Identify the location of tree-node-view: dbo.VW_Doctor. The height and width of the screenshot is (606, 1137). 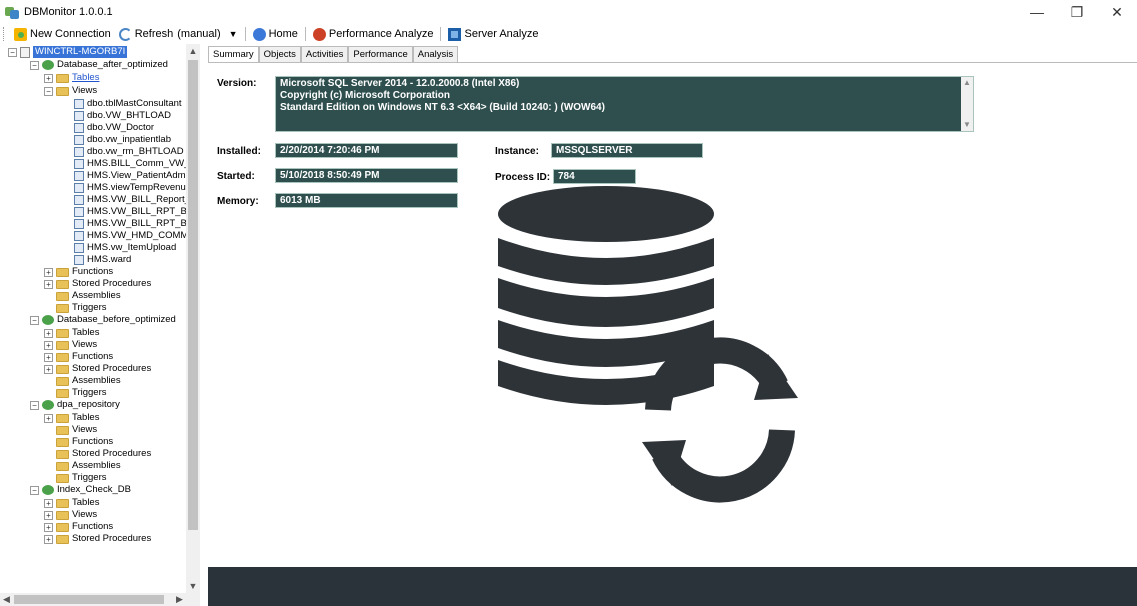
(114, 128).